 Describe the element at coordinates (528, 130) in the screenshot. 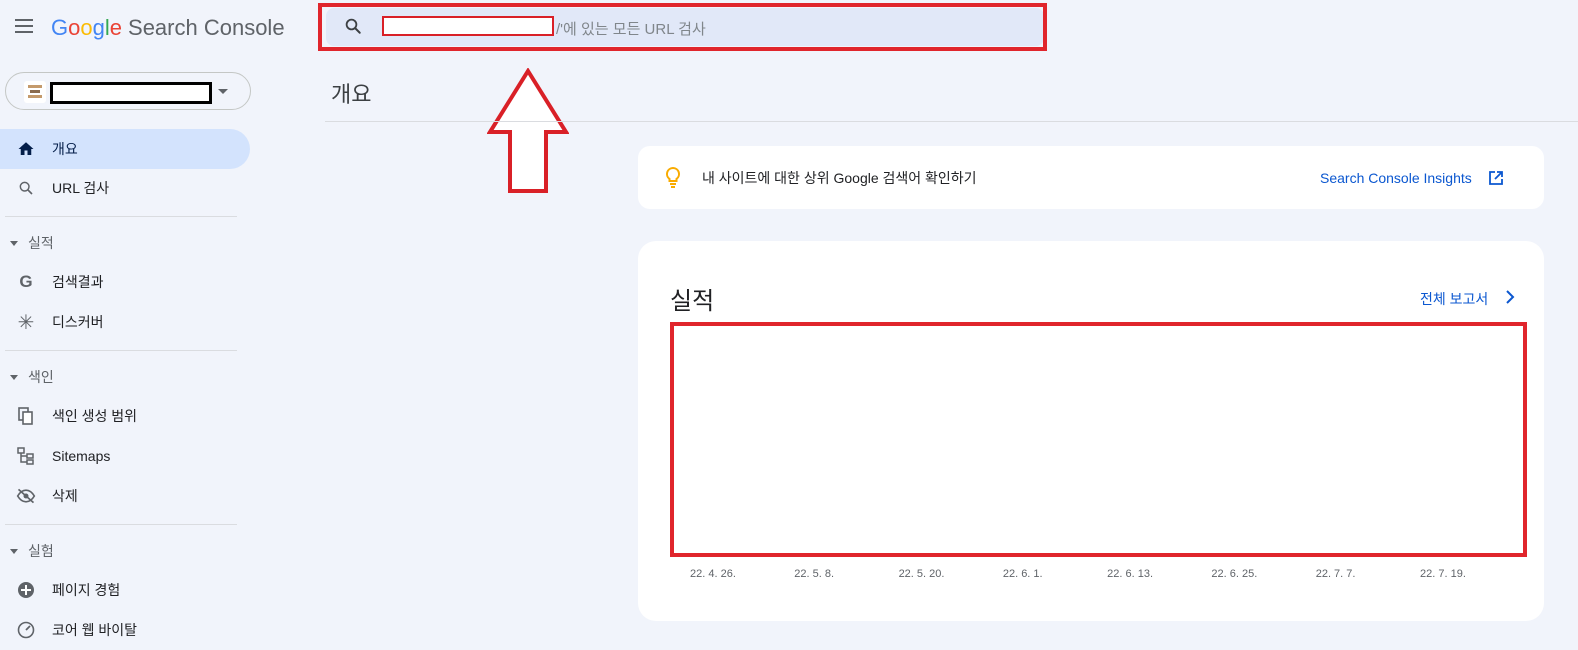

I see `annotation-up-arrow` at that location.